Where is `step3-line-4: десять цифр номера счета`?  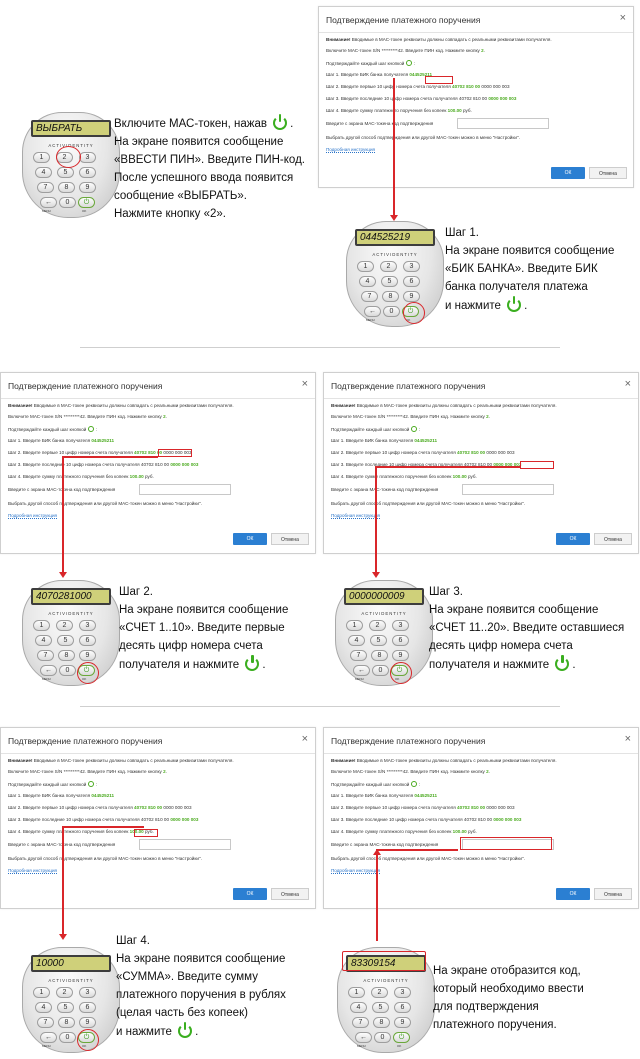 step3-line-4: десять цифр номера счета is located at coordinates (501, 646).